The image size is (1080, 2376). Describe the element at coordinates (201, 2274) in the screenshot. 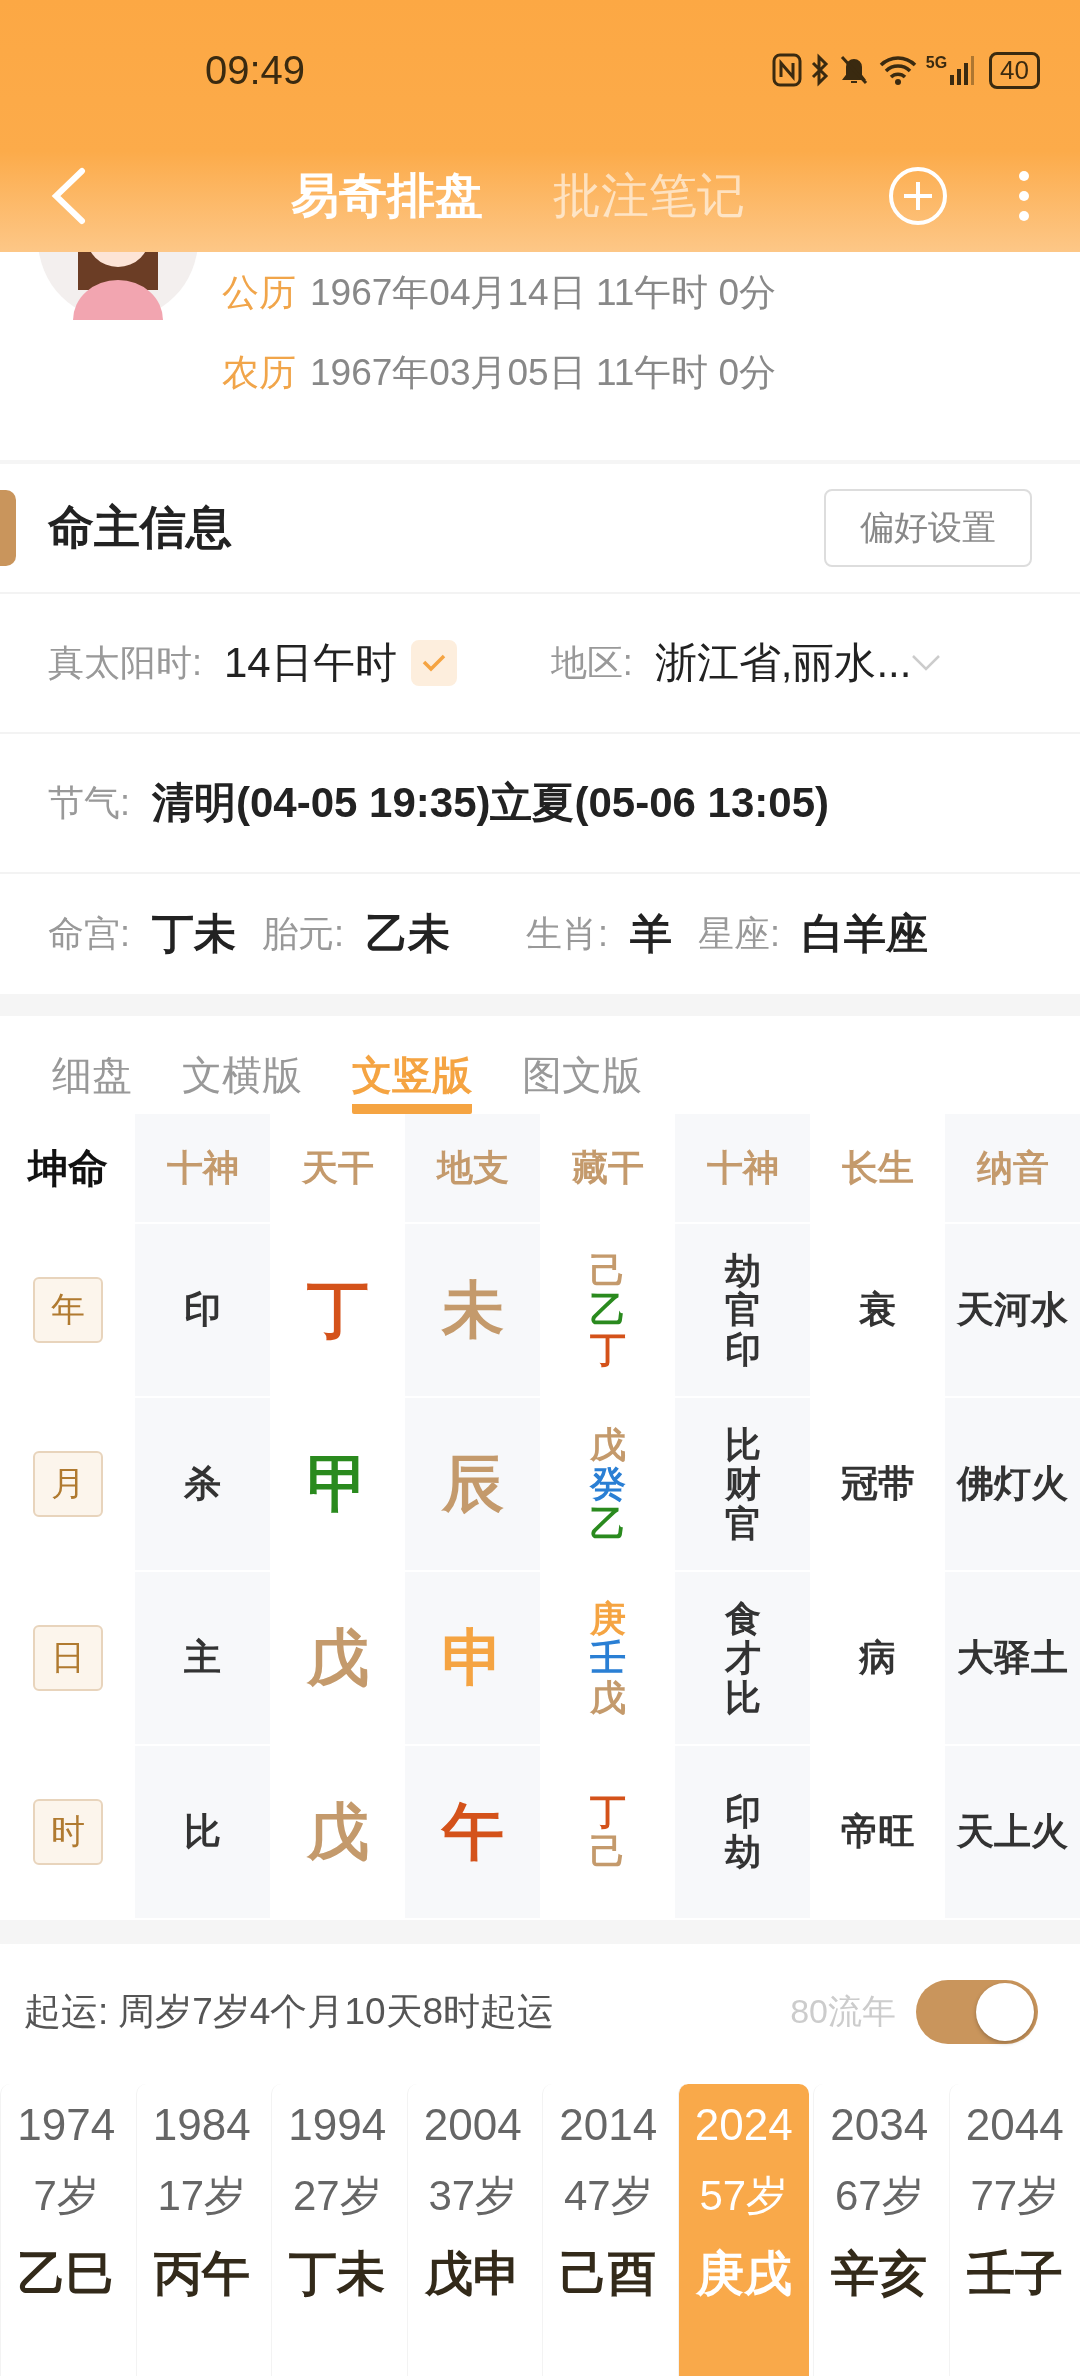

I see `decade-ganzhi: 丙午` at that location.